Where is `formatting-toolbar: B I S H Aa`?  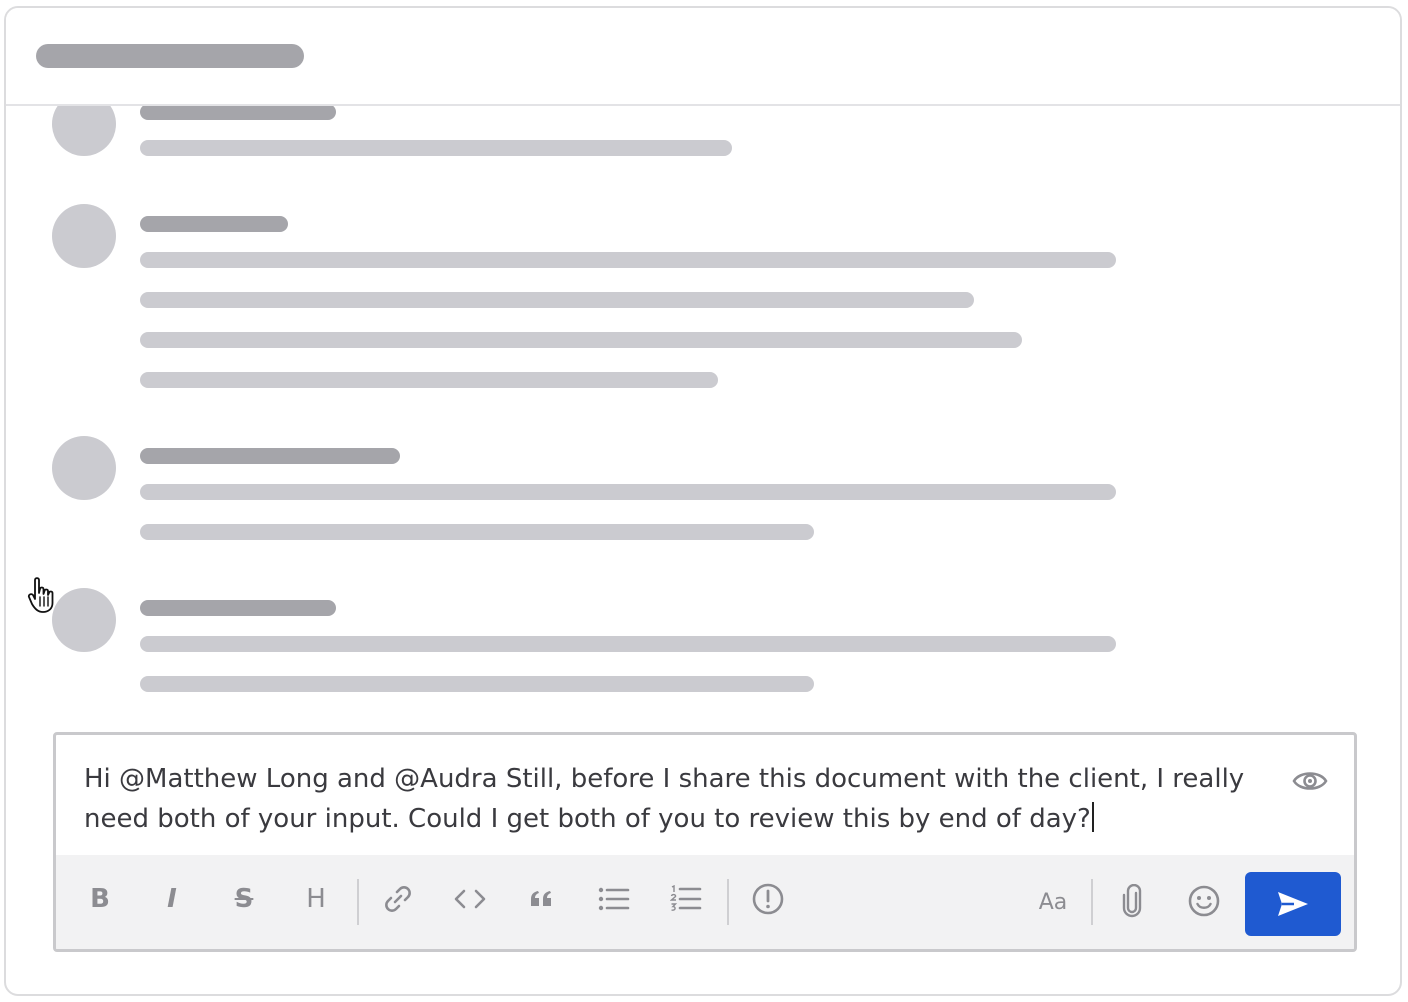 formatting-toolbar: B I S H Aa is located at coordinates (705, 902).